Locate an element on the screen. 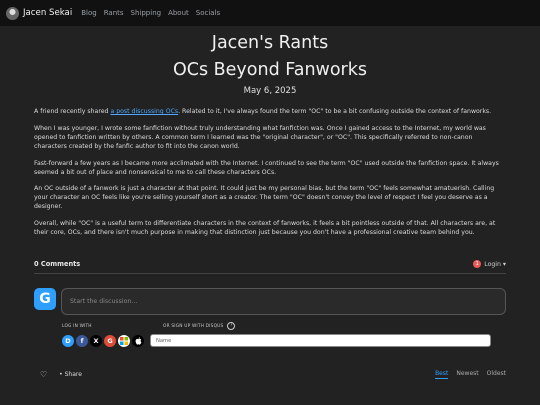  name-field: Name is located at coordinates (320, 340).